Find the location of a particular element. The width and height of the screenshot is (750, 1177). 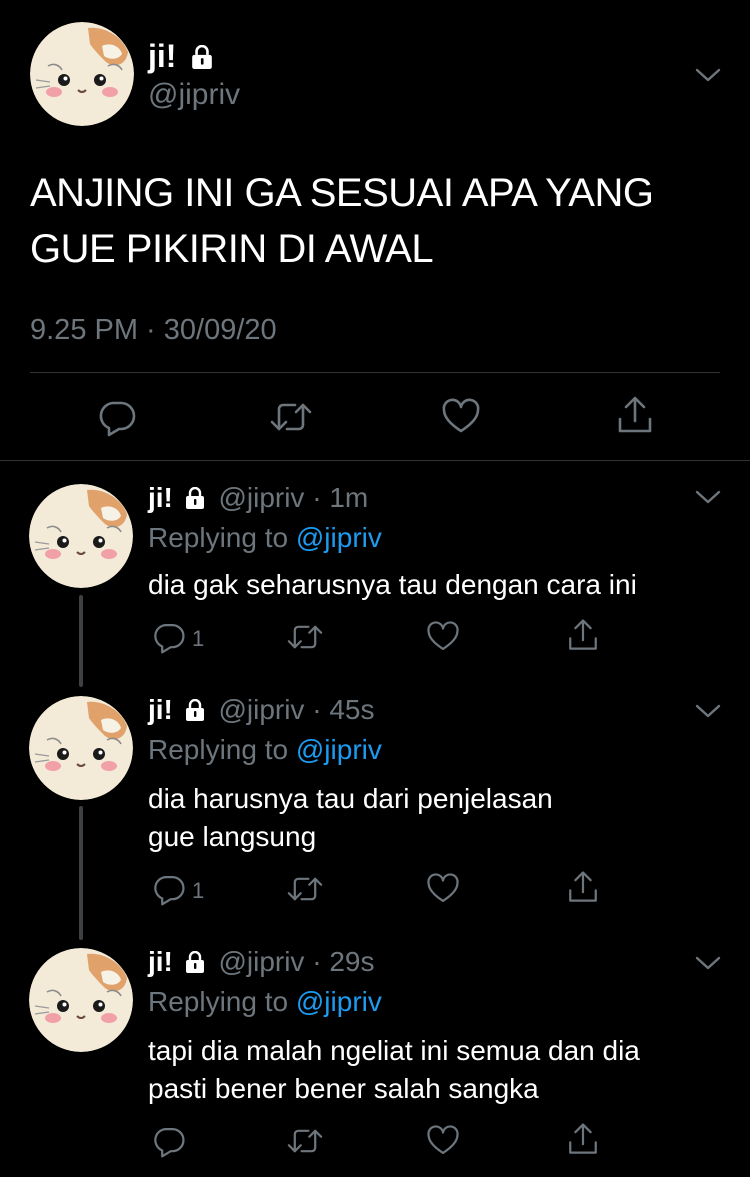

reply-time: 1m is located at coordinates (348, 497).